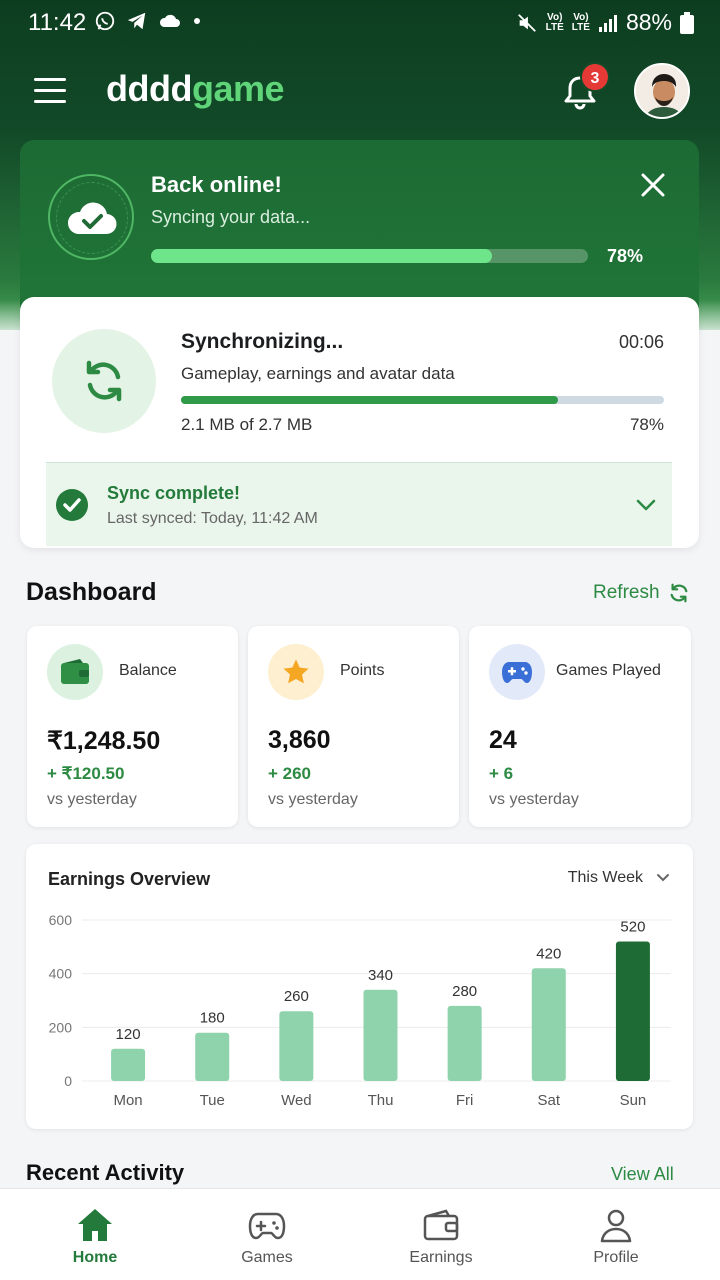 Image resolution: width=720 pixels, height=1280 pixels. What do you see at coordinates (212, 1100) in the screenshot?
I see `x-tick-label: Tue` at bounding box center [212, 1100].